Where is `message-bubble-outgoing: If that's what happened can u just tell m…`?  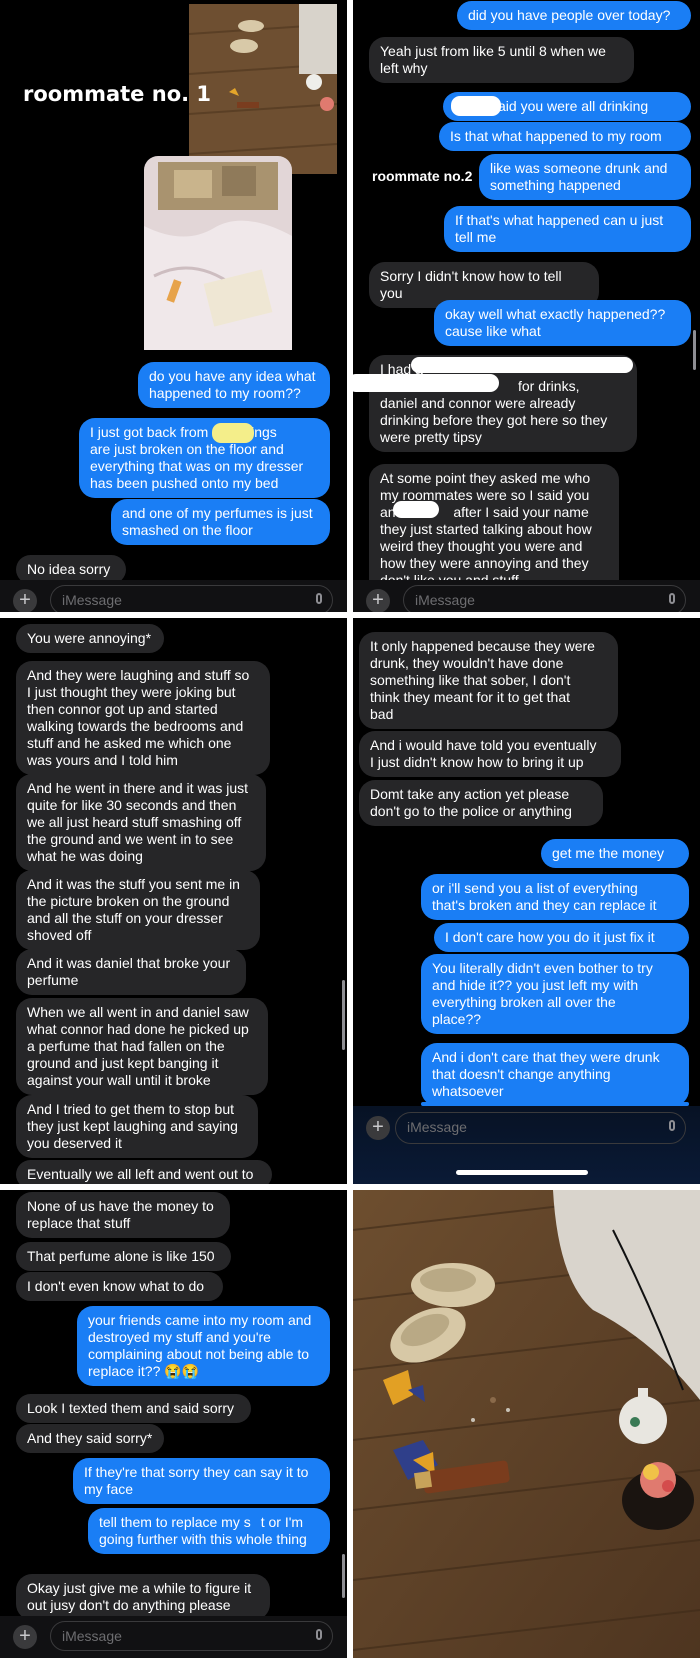 message-bubble-outgoing: If that's what happened can u just tell m… is located at coordinates (567, 229).